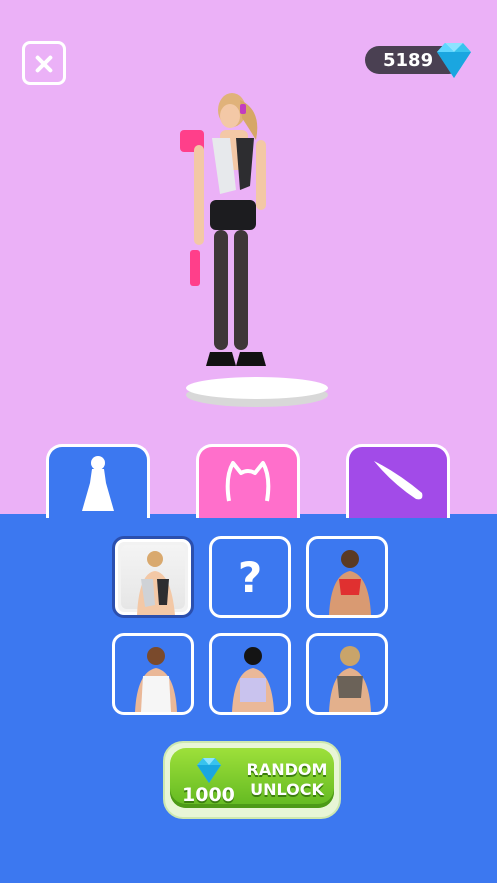 The width and height of the screenshot is (497, 883). Describe the element at coordinates (223, 229) in the screenshot. I see `character-model` at that location.